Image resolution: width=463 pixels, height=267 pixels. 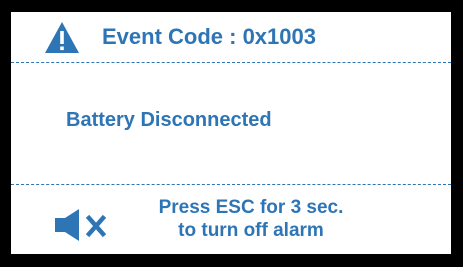 I want to click on mute-speaker-icon, so click(x=81, y=225).